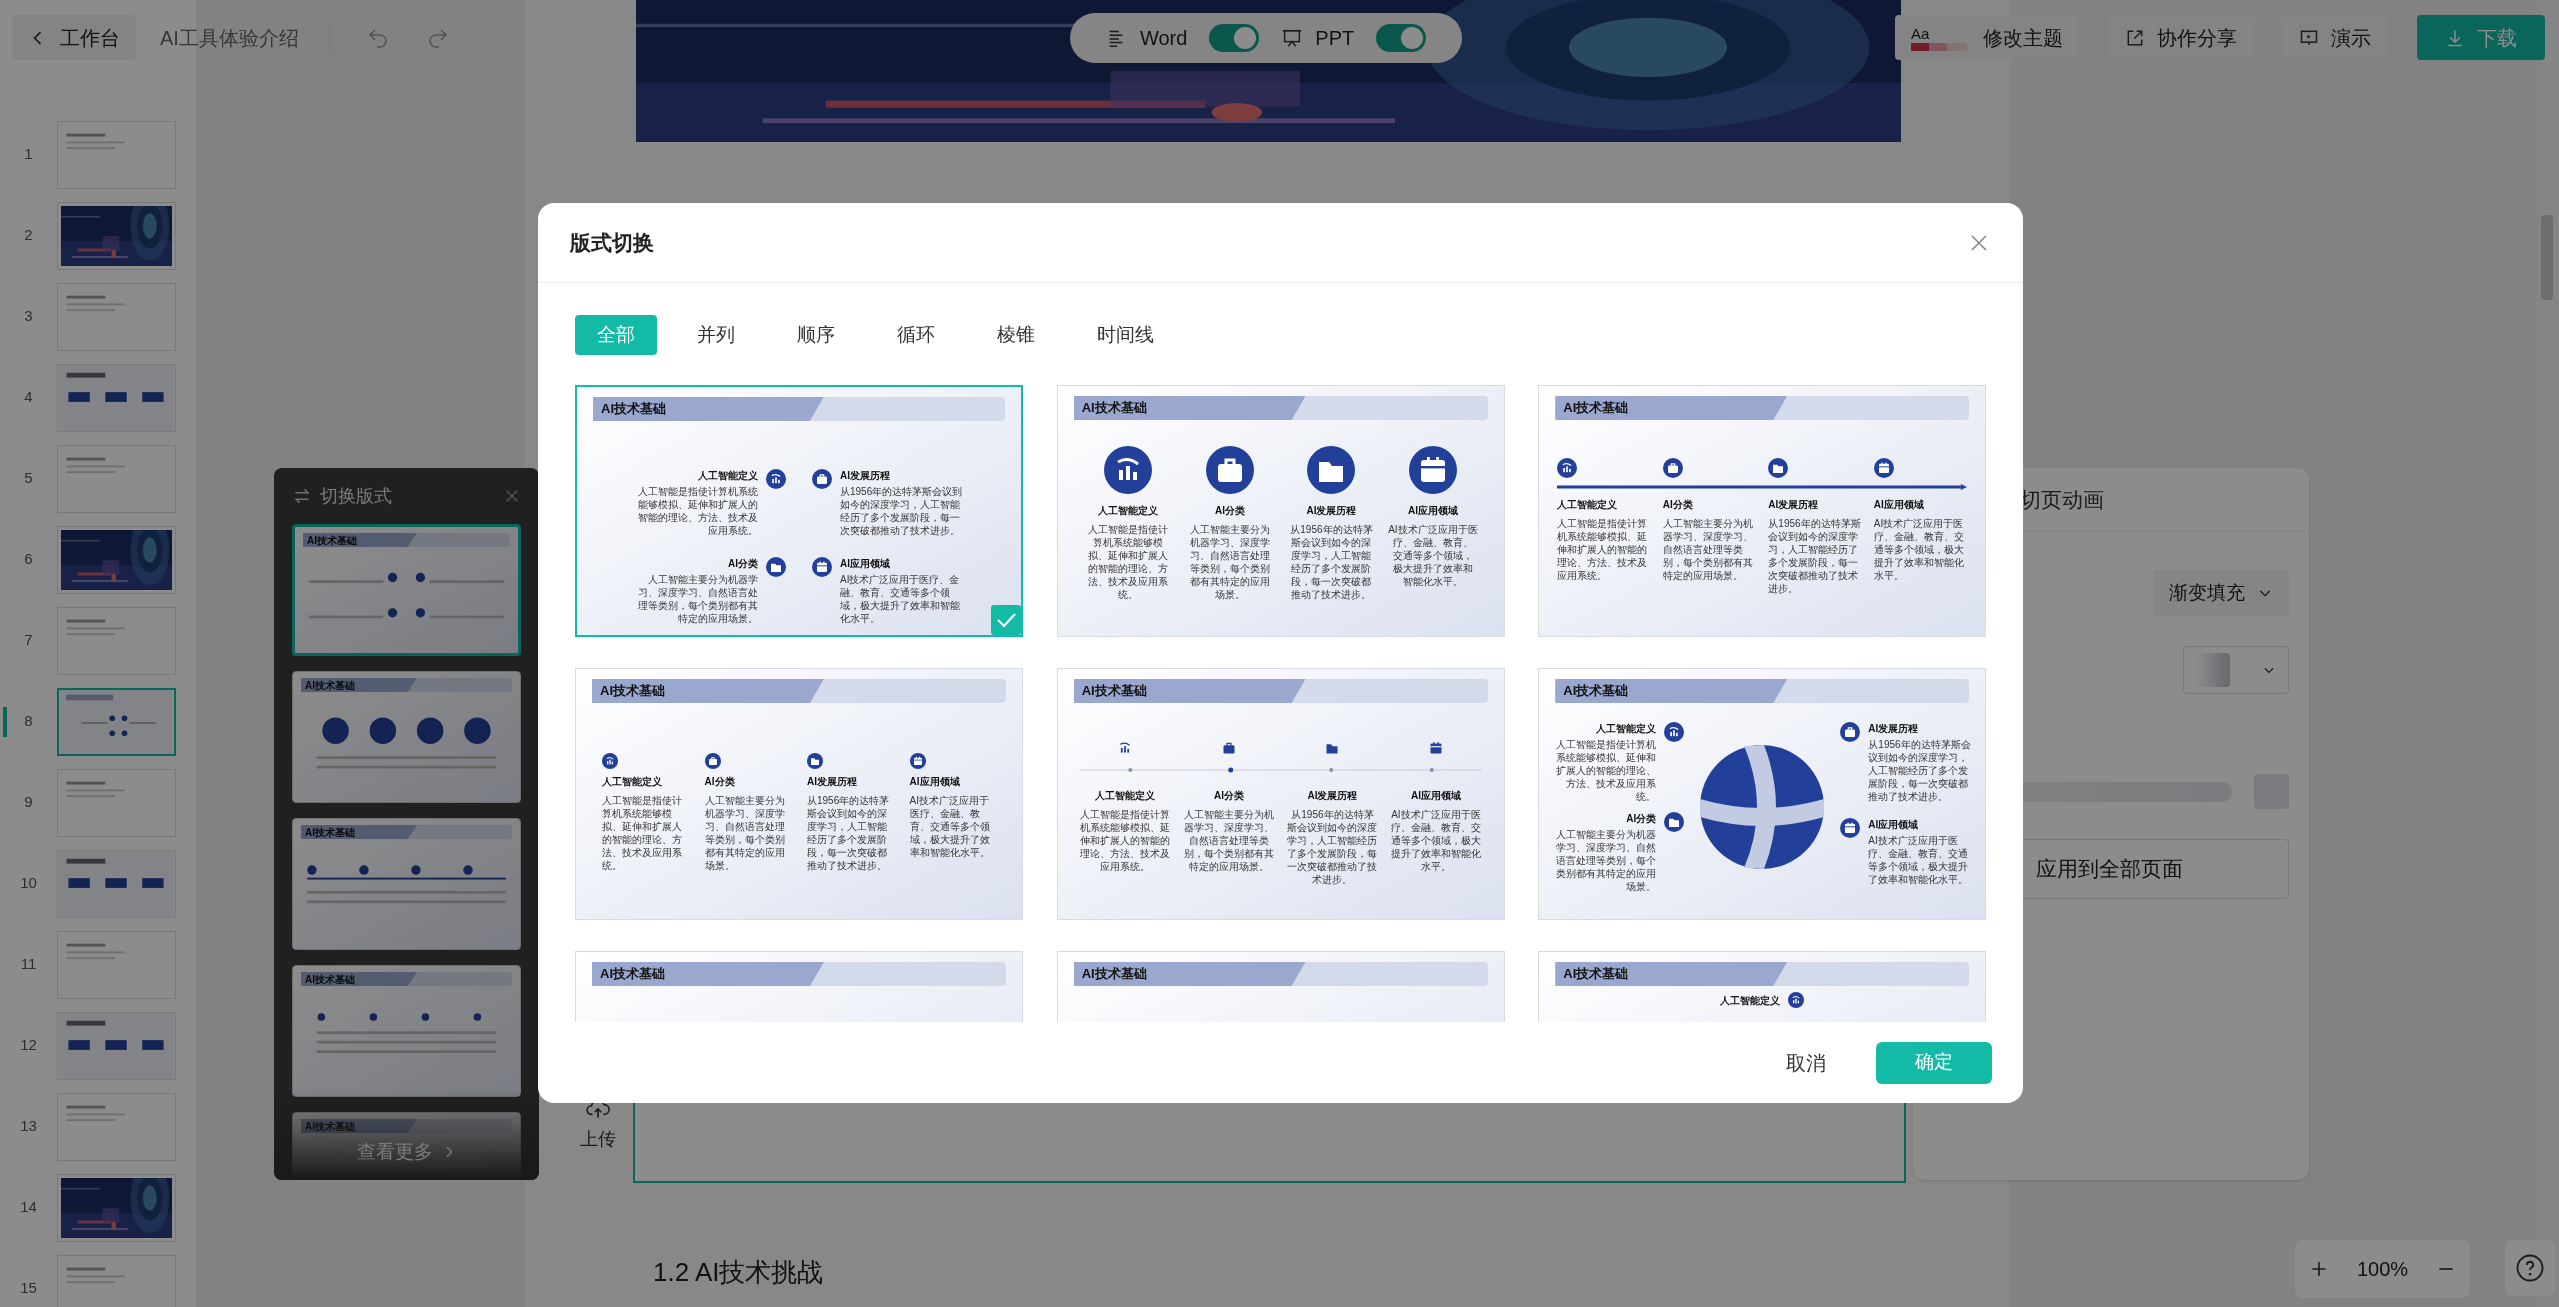 The height and width of the screenshot is (1307, 2559). What do you see at coordinates (116, 721) in the screenshot?
I see `slide-thumbnail` at bounding box center [116, 721].